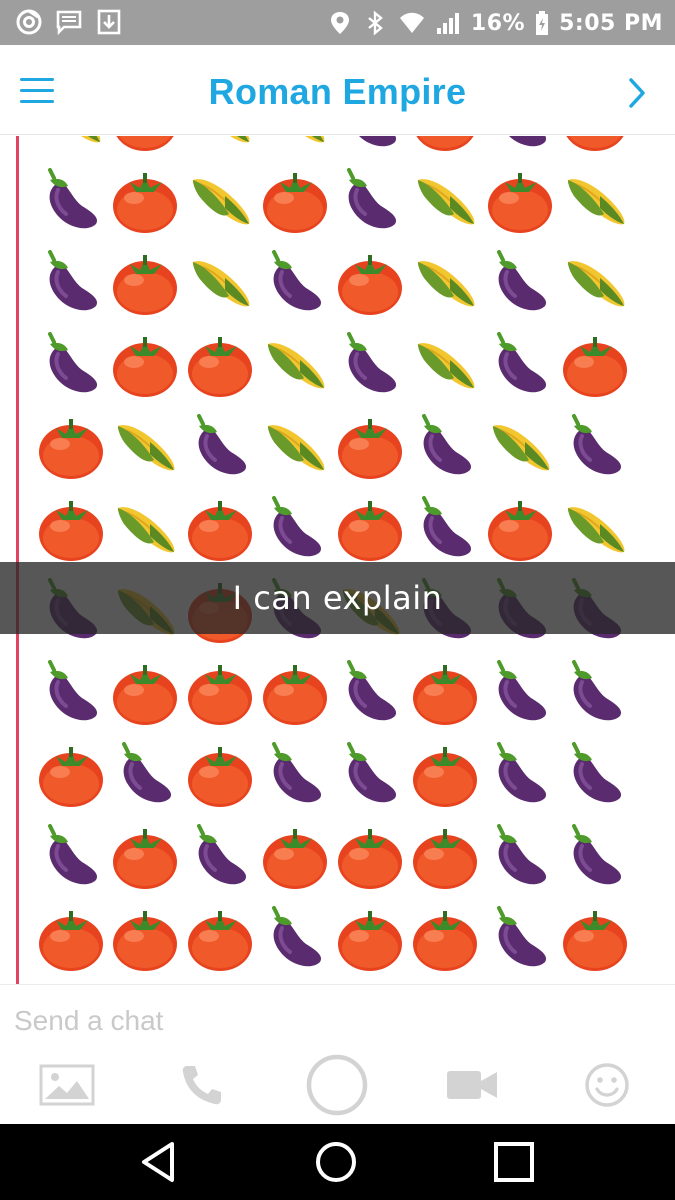 The height and width of the screenshot is (1200, 675). I want to click on message-icon, so click(69, 22).